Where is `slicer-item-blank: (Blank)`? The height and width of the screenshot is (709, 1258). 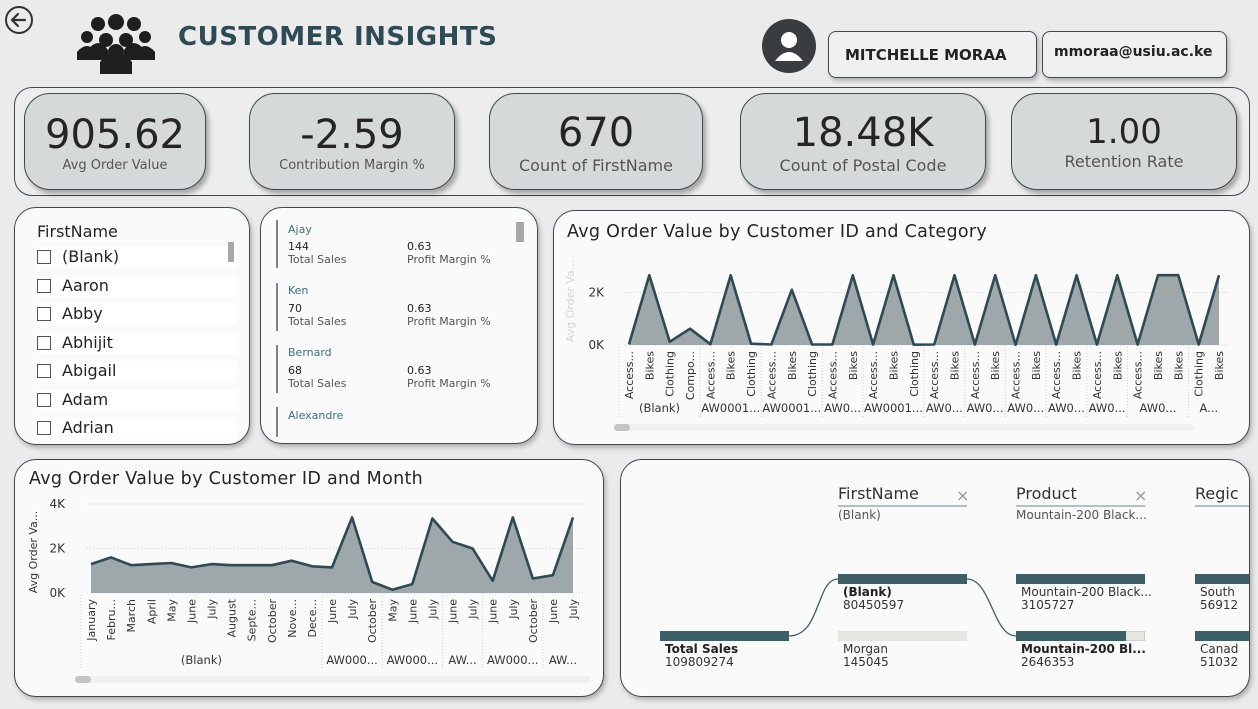
slicer-item-blank: (Blank) is located at coordinates (137, 257).